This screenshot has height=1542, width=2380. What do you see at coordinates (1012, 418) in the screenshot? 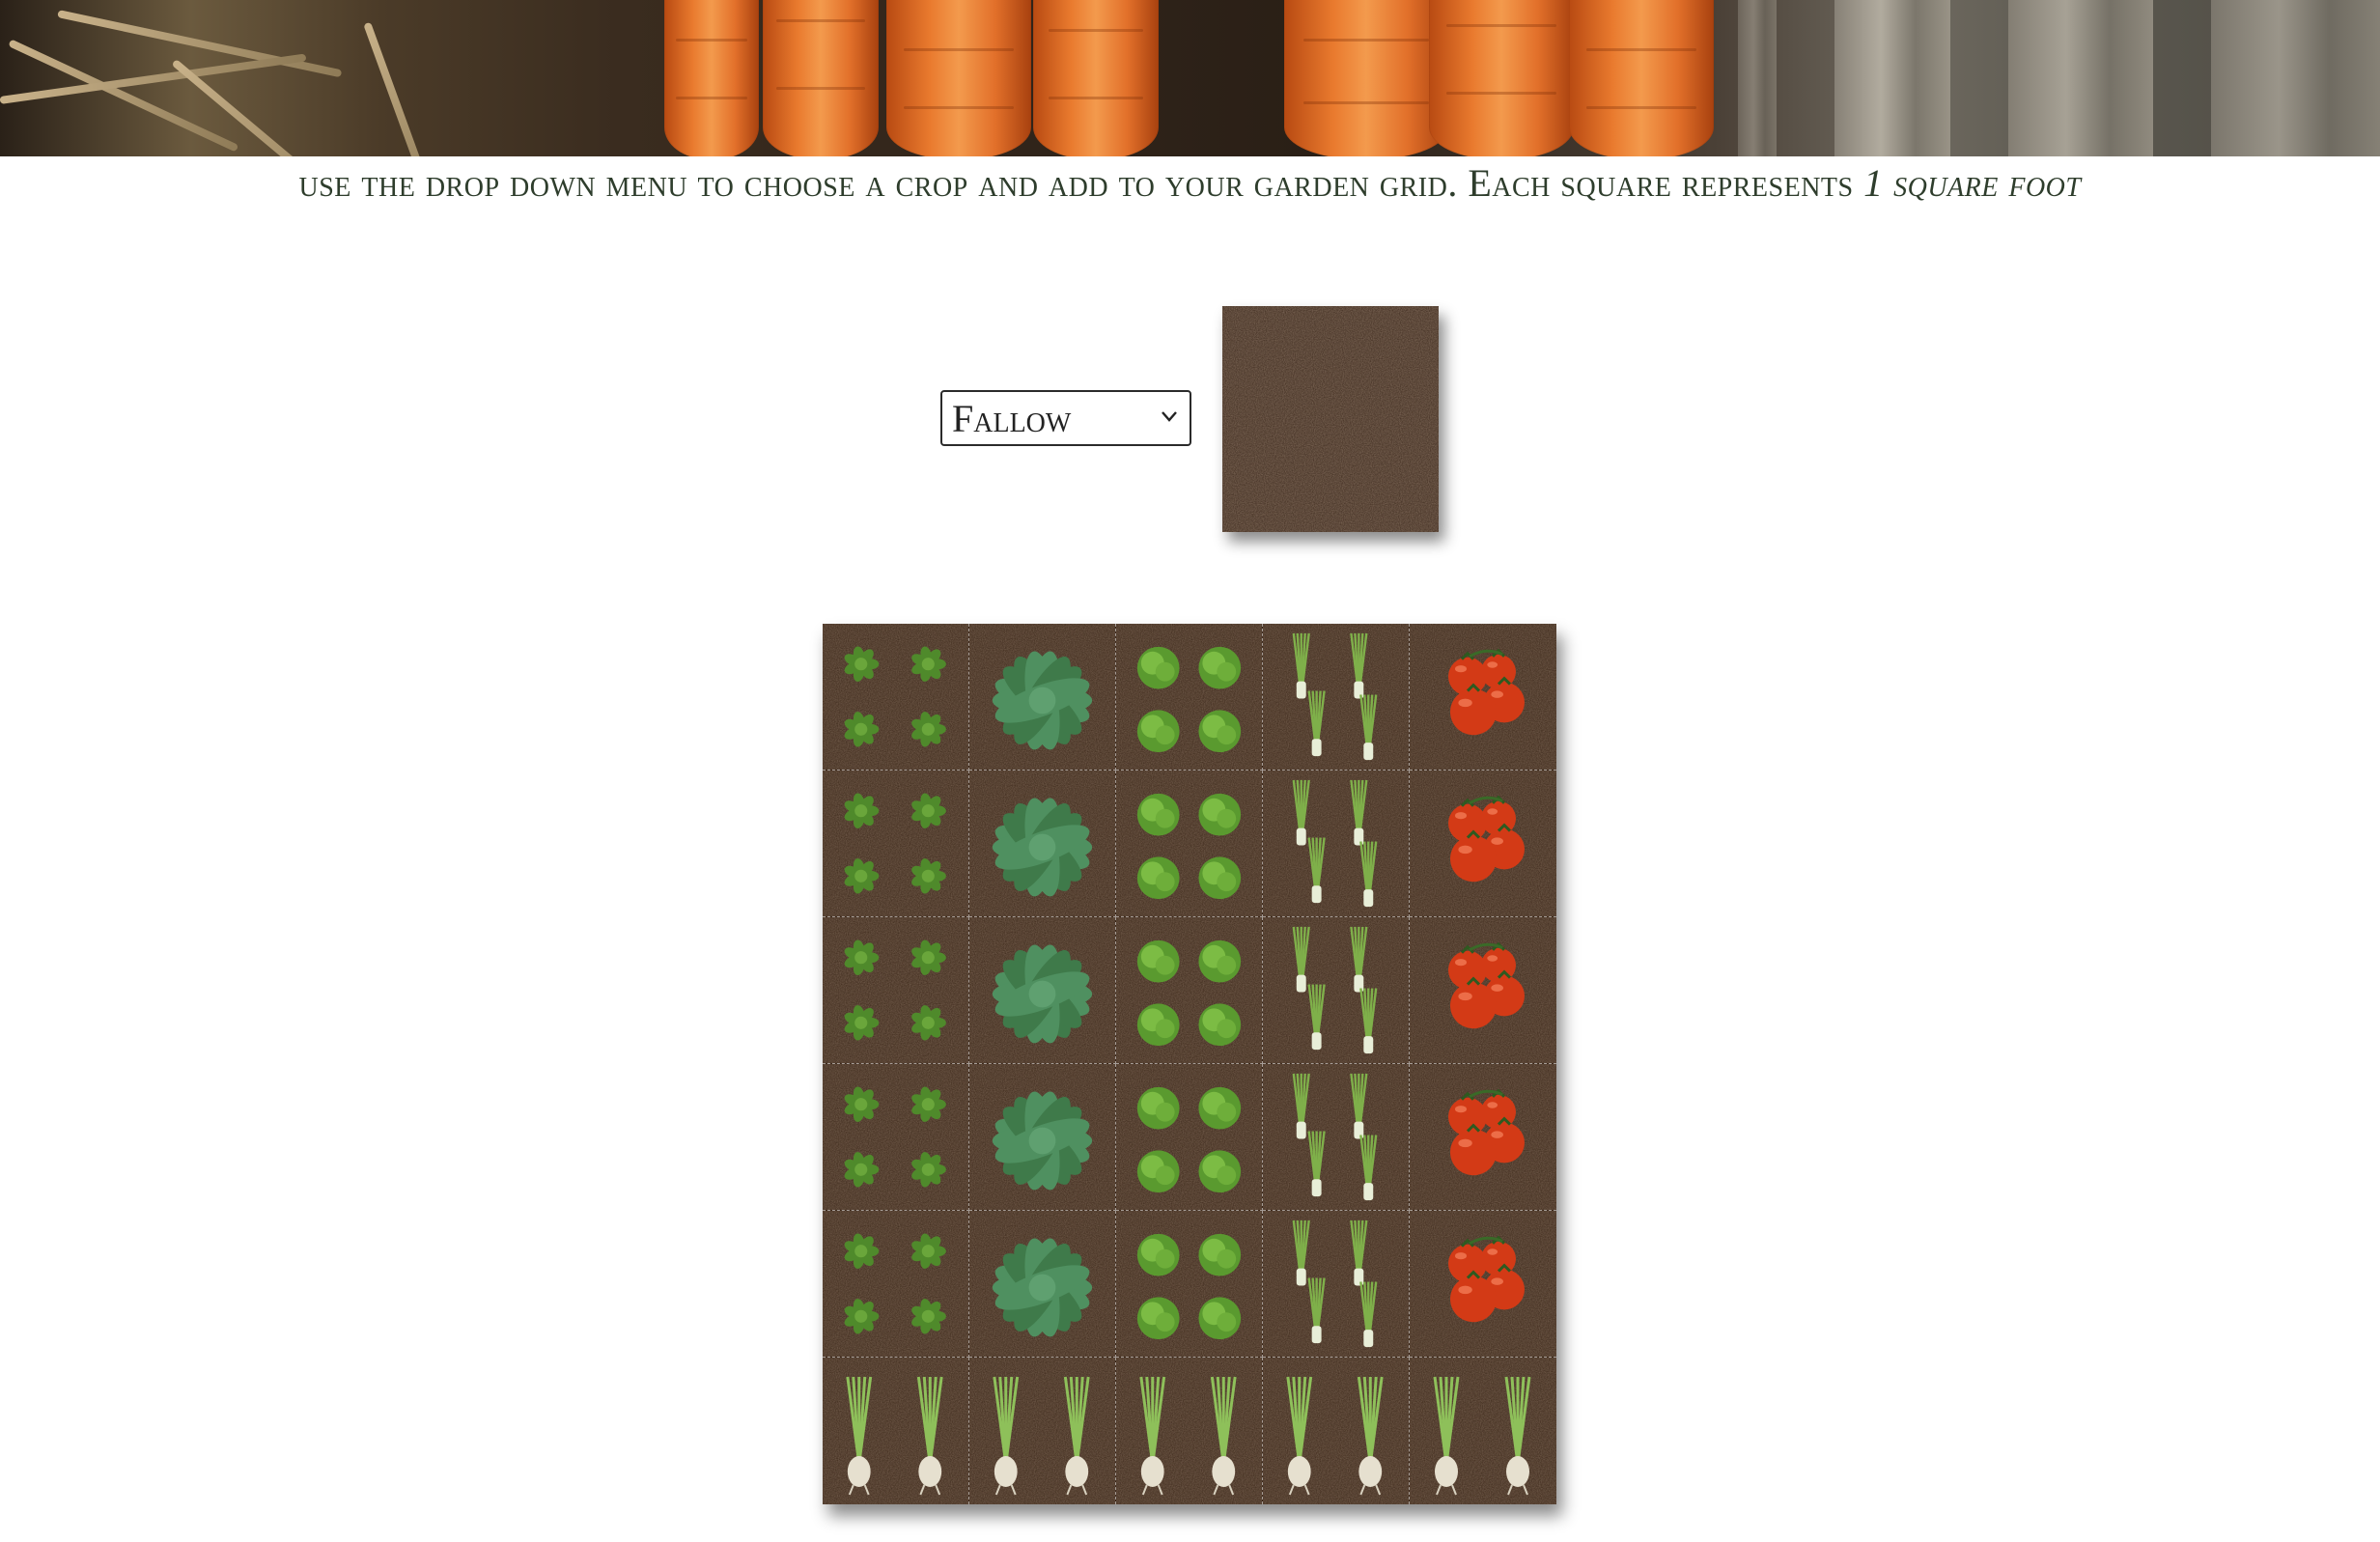
I see `crop-dropdown-value: Fallow` at bounding box center [1012, 418].